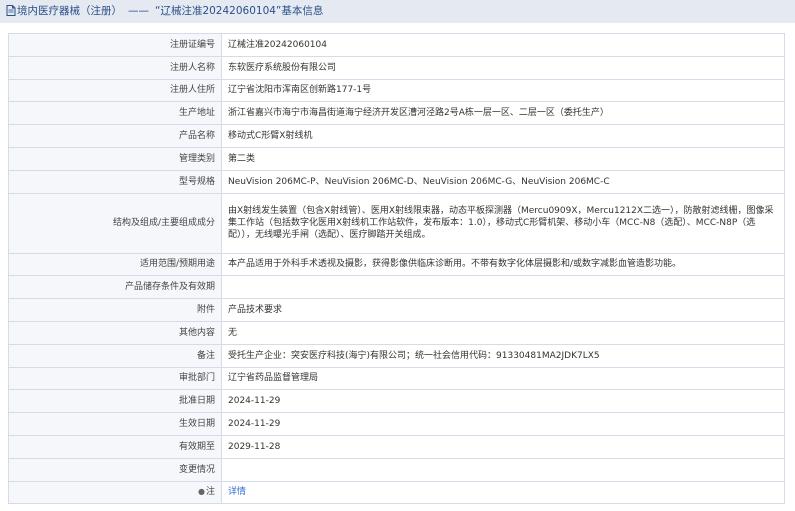 This screenshot has width=795, height=511. Describe the element at coordinates (115, 287) in the screenshot. I see `row-label: 产品储存条件及有效期` at that location.